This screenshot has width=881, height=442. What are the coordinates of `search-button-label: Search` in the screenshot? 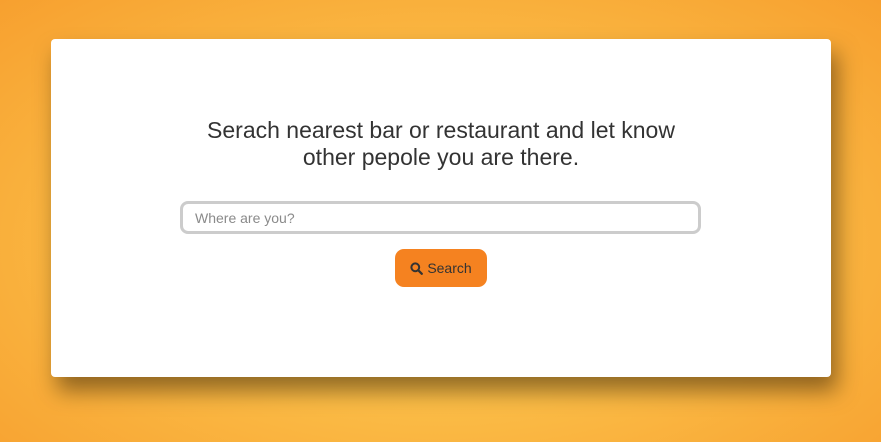 It's located at (449, 268).